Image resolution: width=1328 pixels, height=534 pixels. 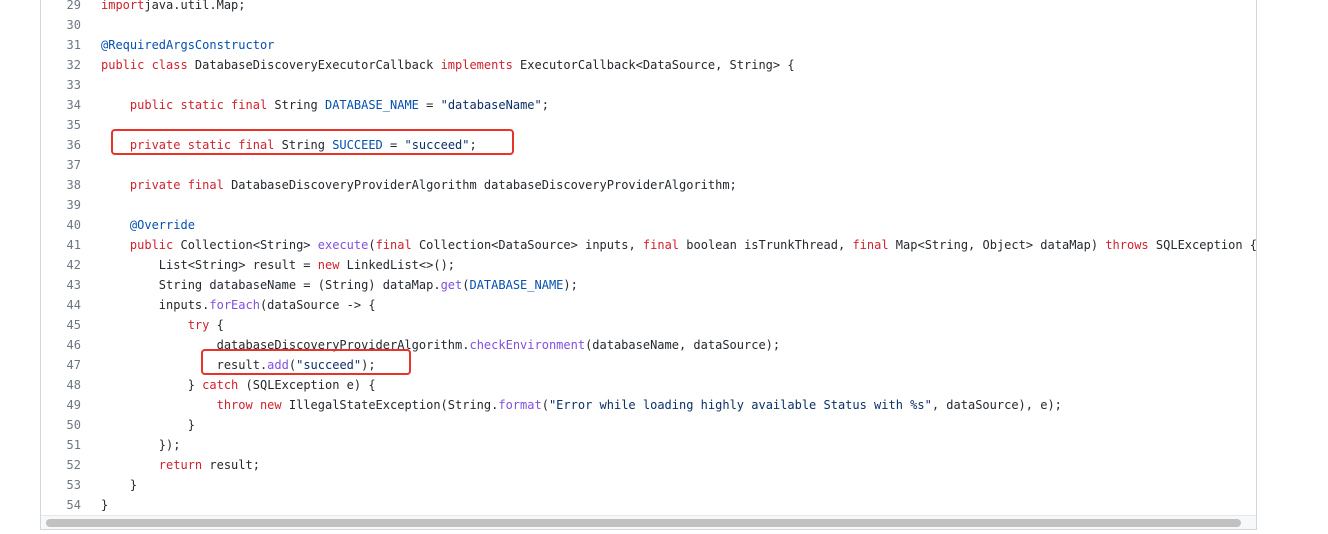 I want to click on line-number: 47, so click(x=61, y=365).